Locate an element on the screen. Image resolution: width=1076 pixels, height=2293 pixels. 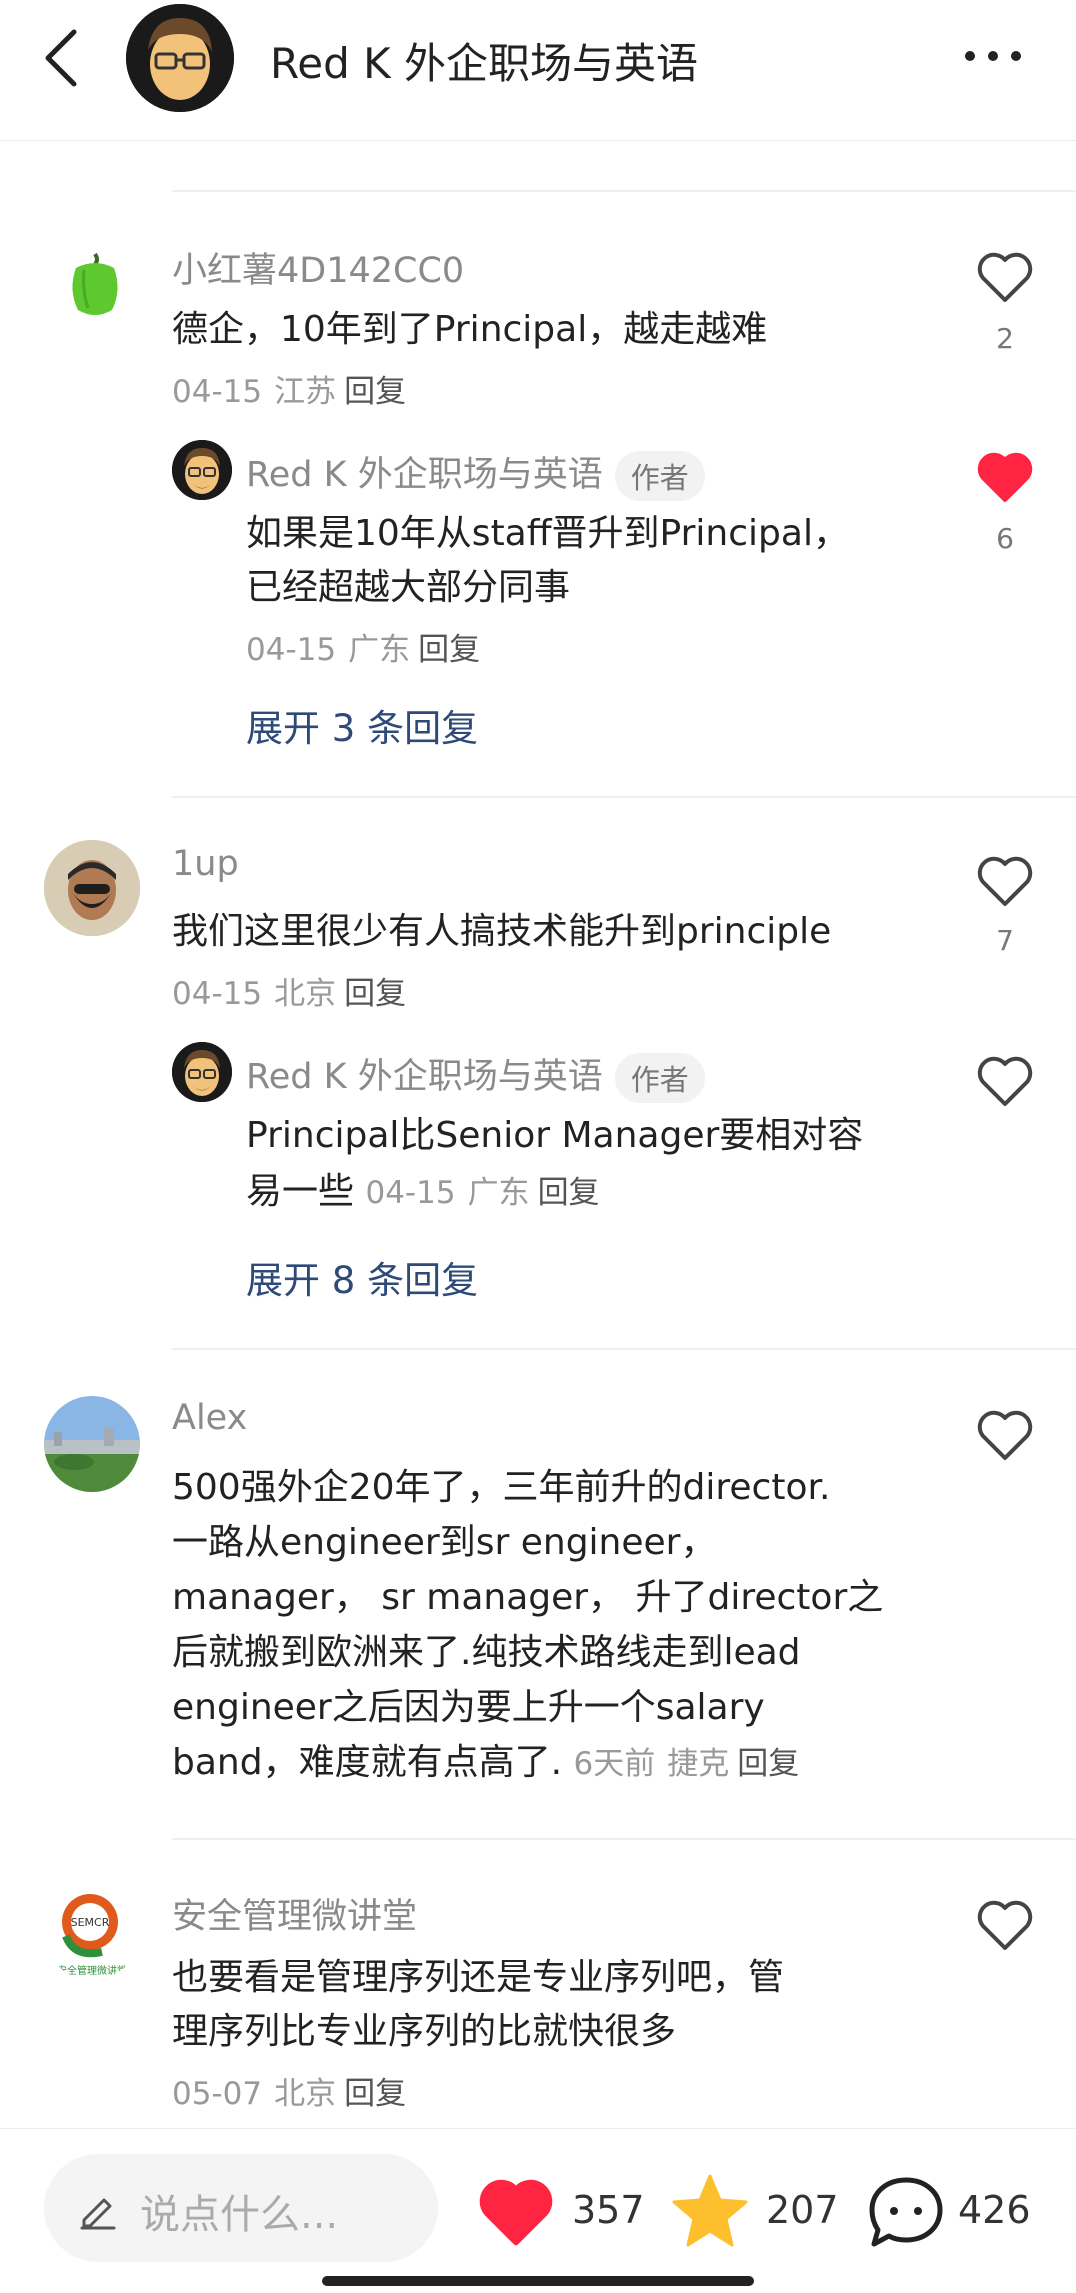
semcr-logo-icon: SEMCR 安全管理微讲堂 is located at coordinates (92, 1932).